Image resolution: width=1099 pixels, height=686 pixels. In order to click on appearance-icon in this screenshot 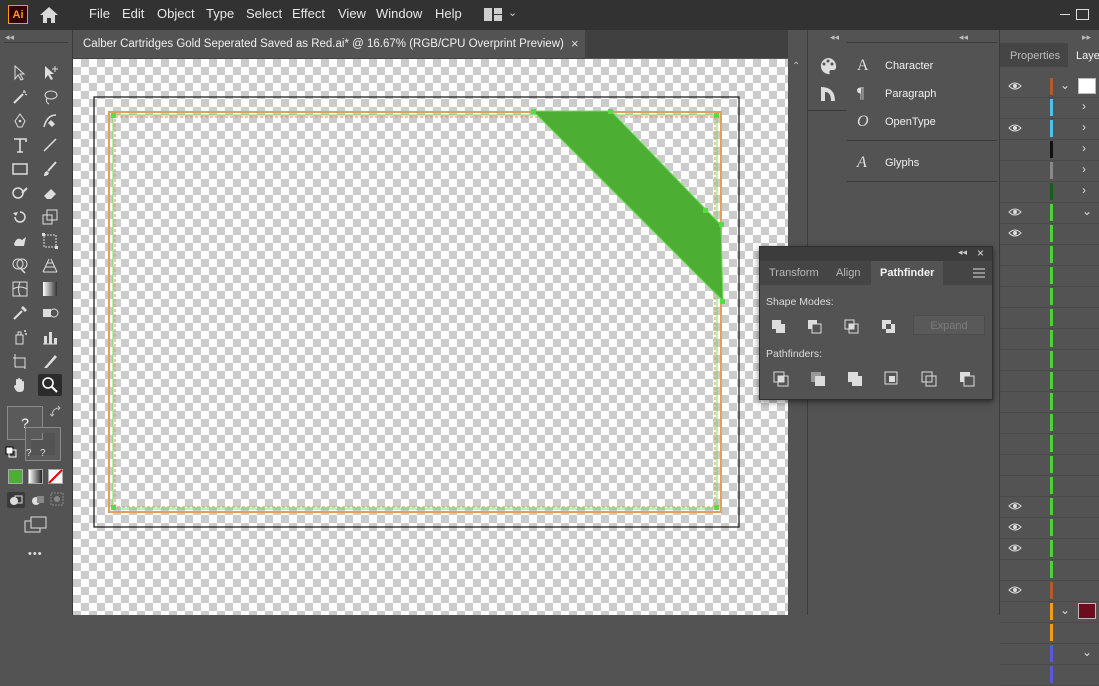, I will do `click(828, 94)`.